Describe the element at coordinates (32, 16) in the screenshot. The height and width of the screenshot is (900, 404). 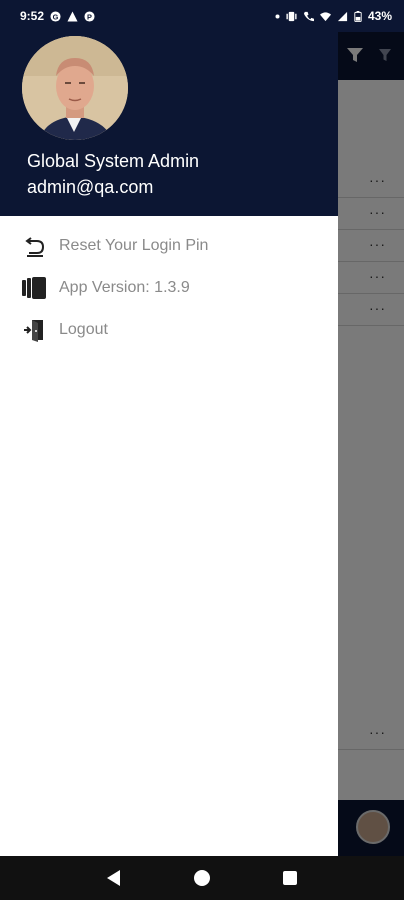
I see `status-time: 9:52` at that location.